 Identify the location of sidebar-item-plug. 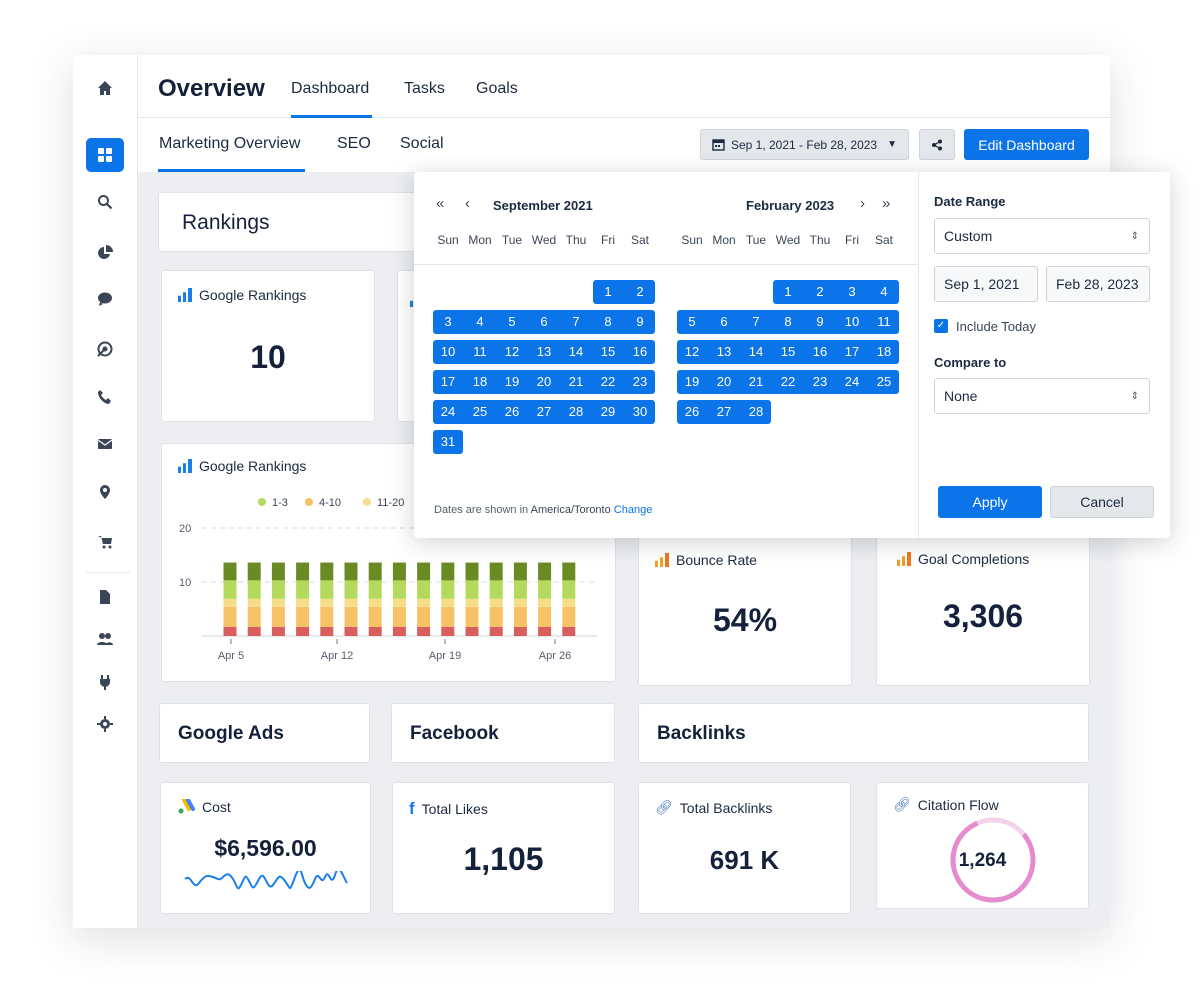
(105, 682).